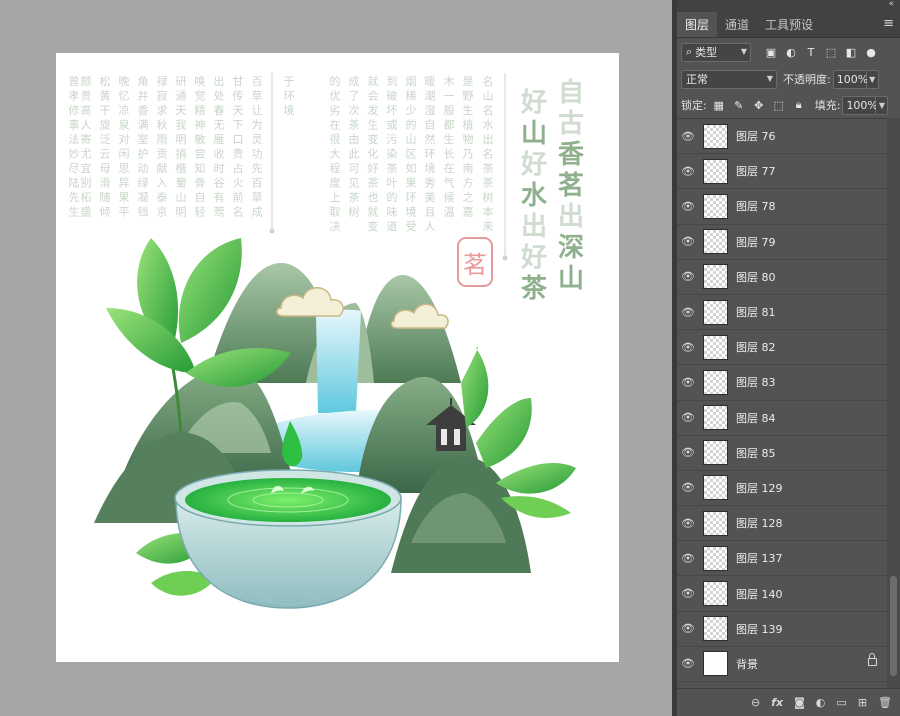  I want to click on layer-row: 👁︎ 图层 139, so click(782, 629).